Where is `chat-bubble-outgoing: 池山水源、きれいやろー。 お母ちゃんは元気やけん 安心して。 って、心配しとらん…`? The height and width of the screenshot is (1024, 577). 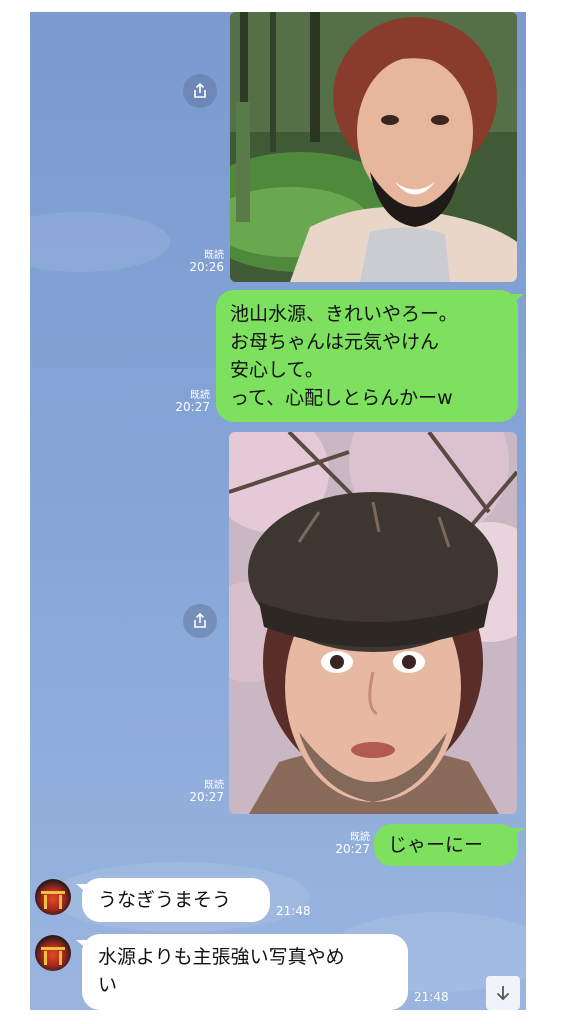 chat-bubble-outgoing: 池山水源、きれいやろー。 お母ちゃんは元気やけん 安心して。 って、心配しとらん… is located at coordinates (370, 356).